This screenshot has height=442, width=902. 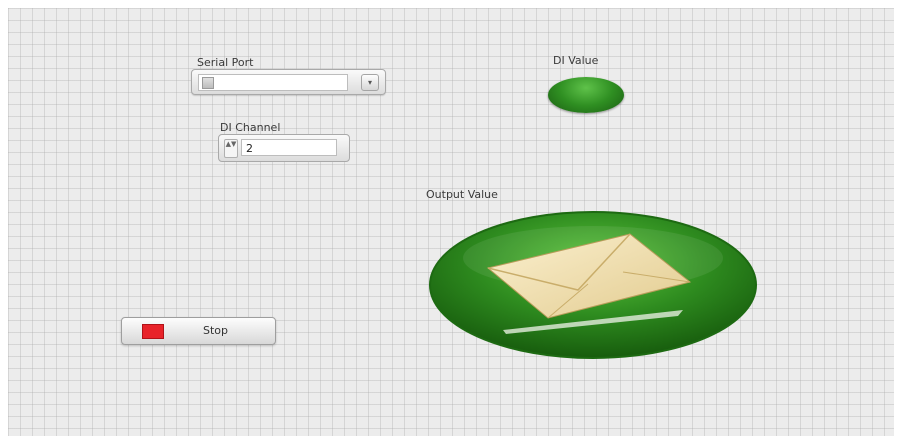 I want to click on di-channel-increment-decrement: ▲▼, so click(x=231, y=148).